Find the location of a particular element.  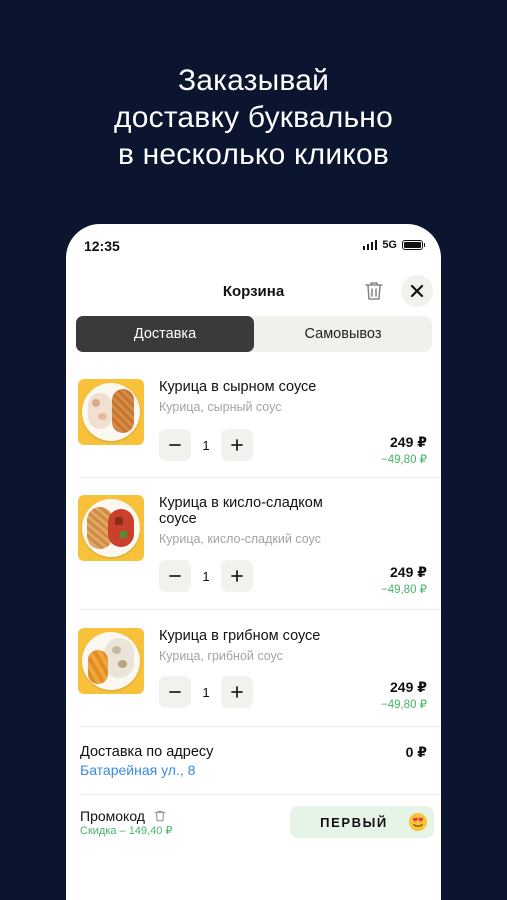

item-name: Курица в сырном соусе is located at coordinates (238, 387).